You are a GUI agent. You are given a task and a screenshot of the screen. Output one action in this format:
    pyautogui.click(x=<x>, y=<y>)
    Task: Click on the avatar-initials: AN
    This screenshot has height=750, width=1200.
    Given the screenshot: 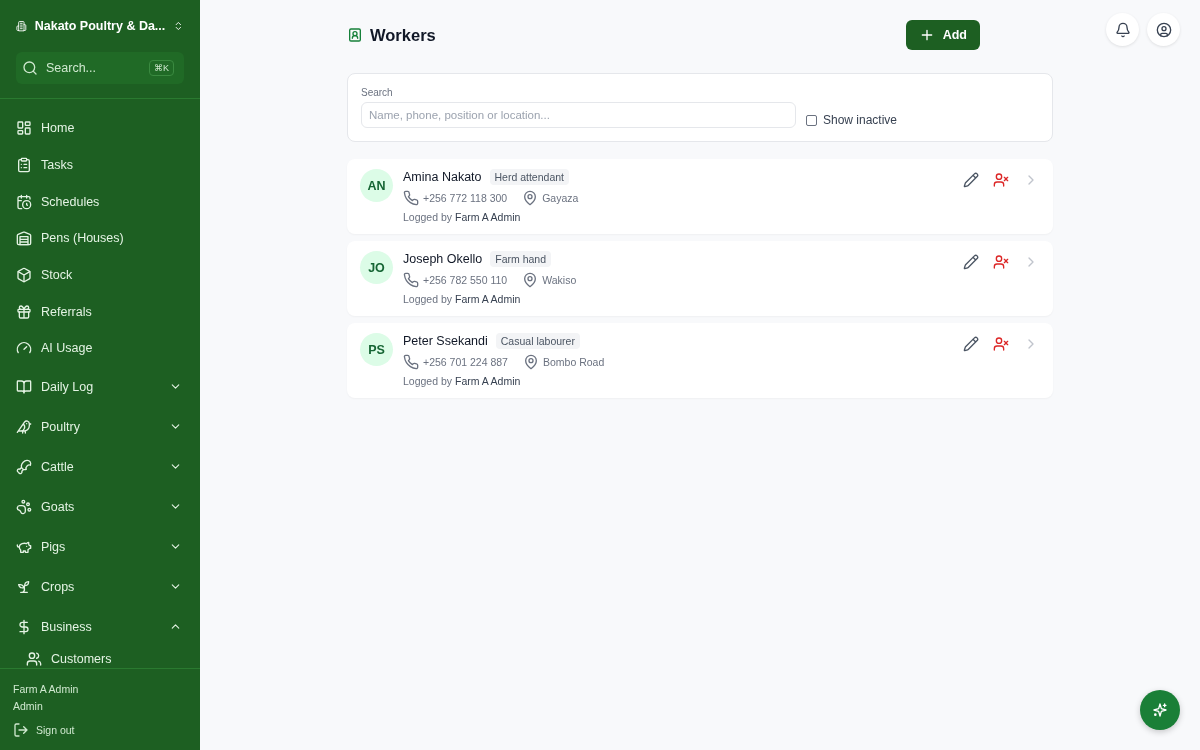 What is the action you would take?
    pyautogui.click(x=376, y=185)
    